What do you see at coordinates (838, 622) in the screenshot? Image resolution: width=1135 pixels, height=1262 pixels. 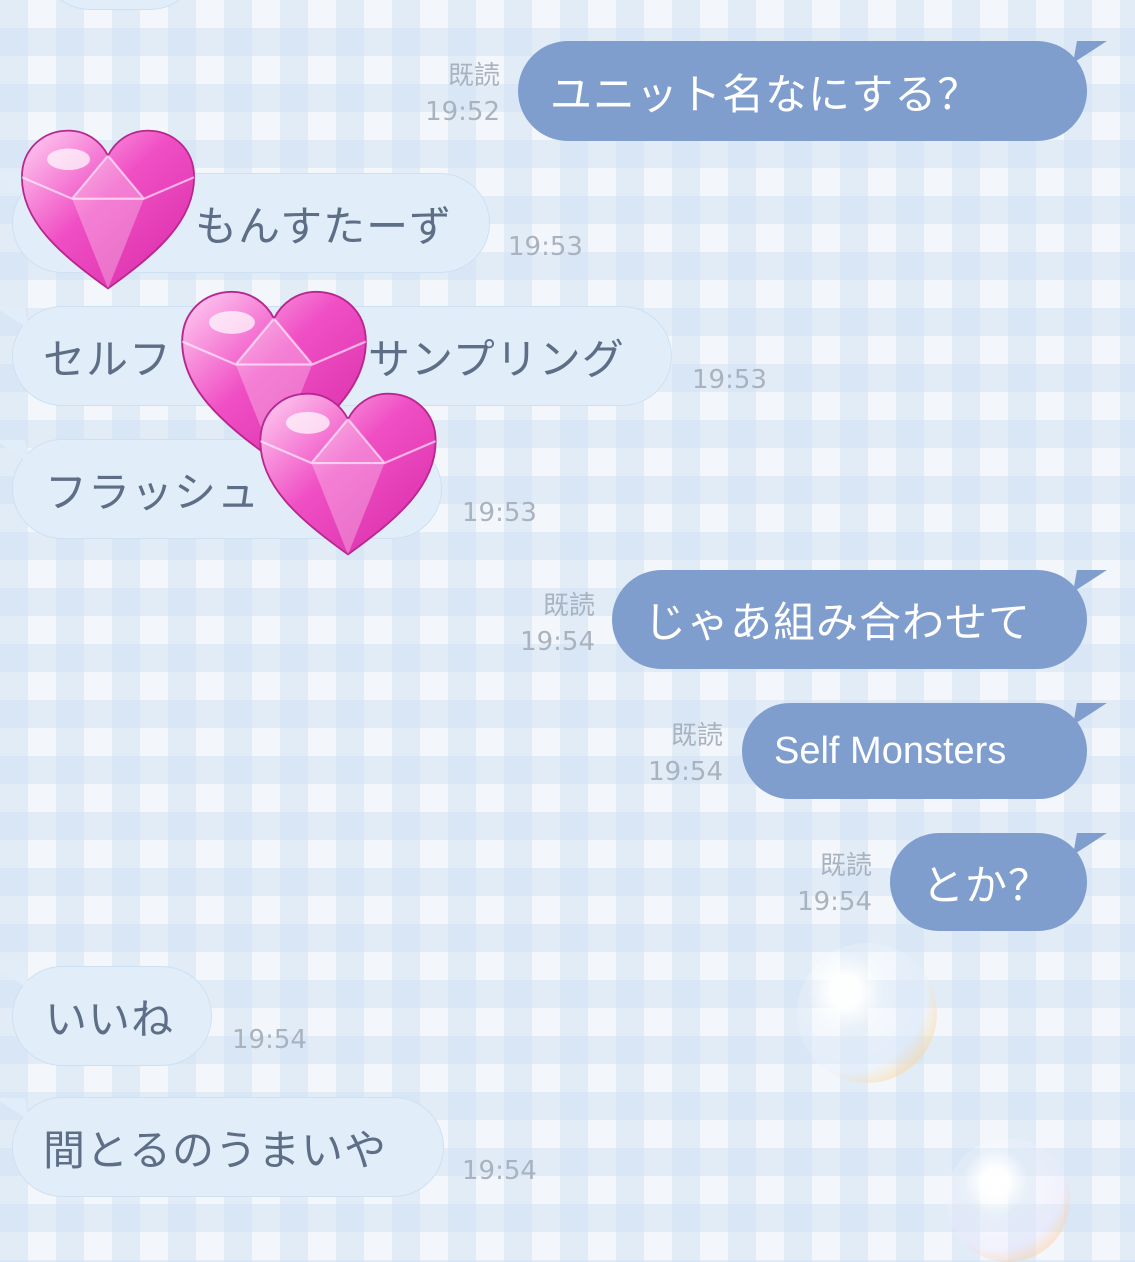 I see `message-text: じゃあ組み合わせて` at bounding box center [838, 622].